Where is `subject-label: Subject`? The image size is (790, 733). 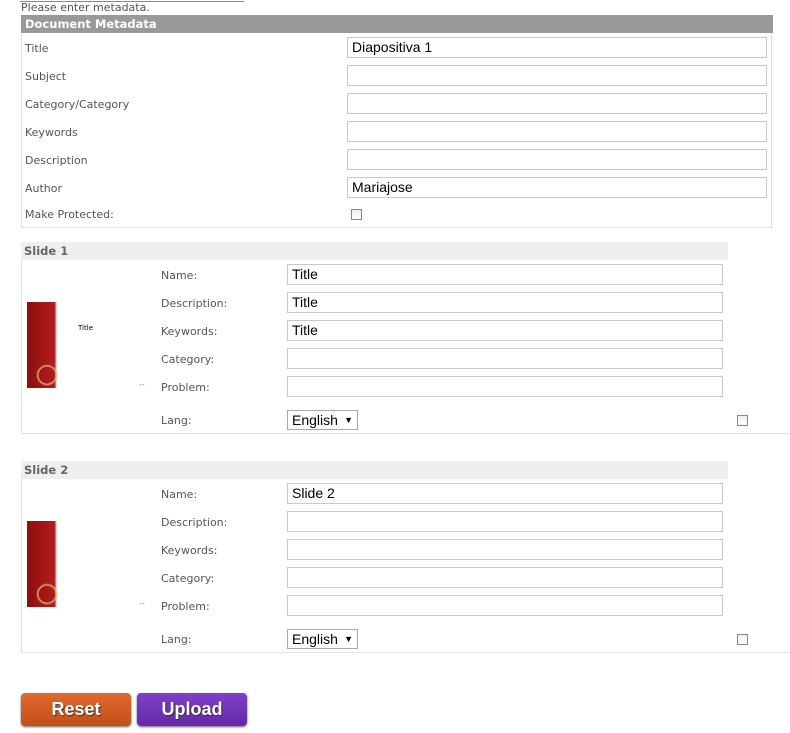
subject-label: Subject is located at coordinates (46, 76).